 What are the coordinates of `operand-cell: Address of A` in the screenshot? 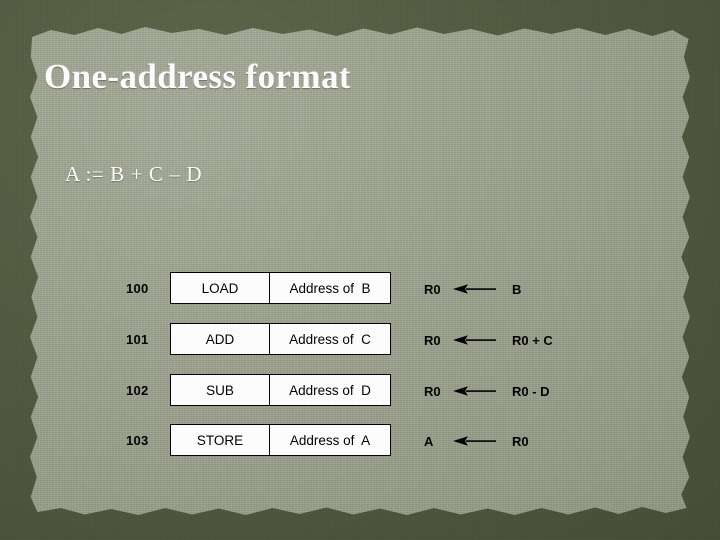 It's located at (329, 440).